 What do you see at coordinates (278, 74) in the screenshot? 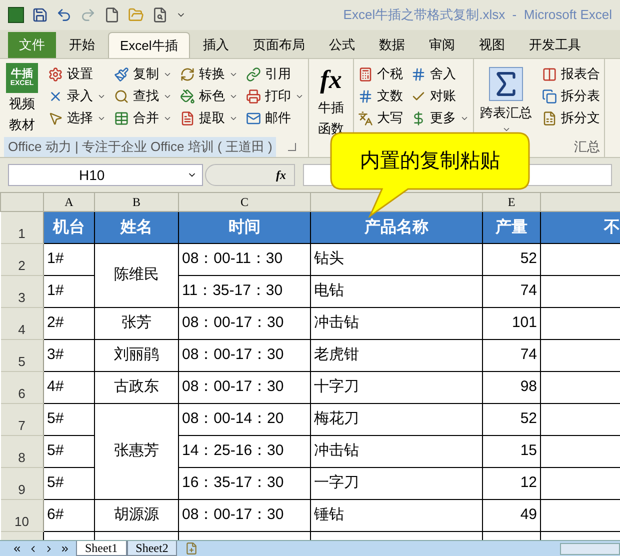
I see `ribbon-command: 引用` at bounding box center [278, 74].